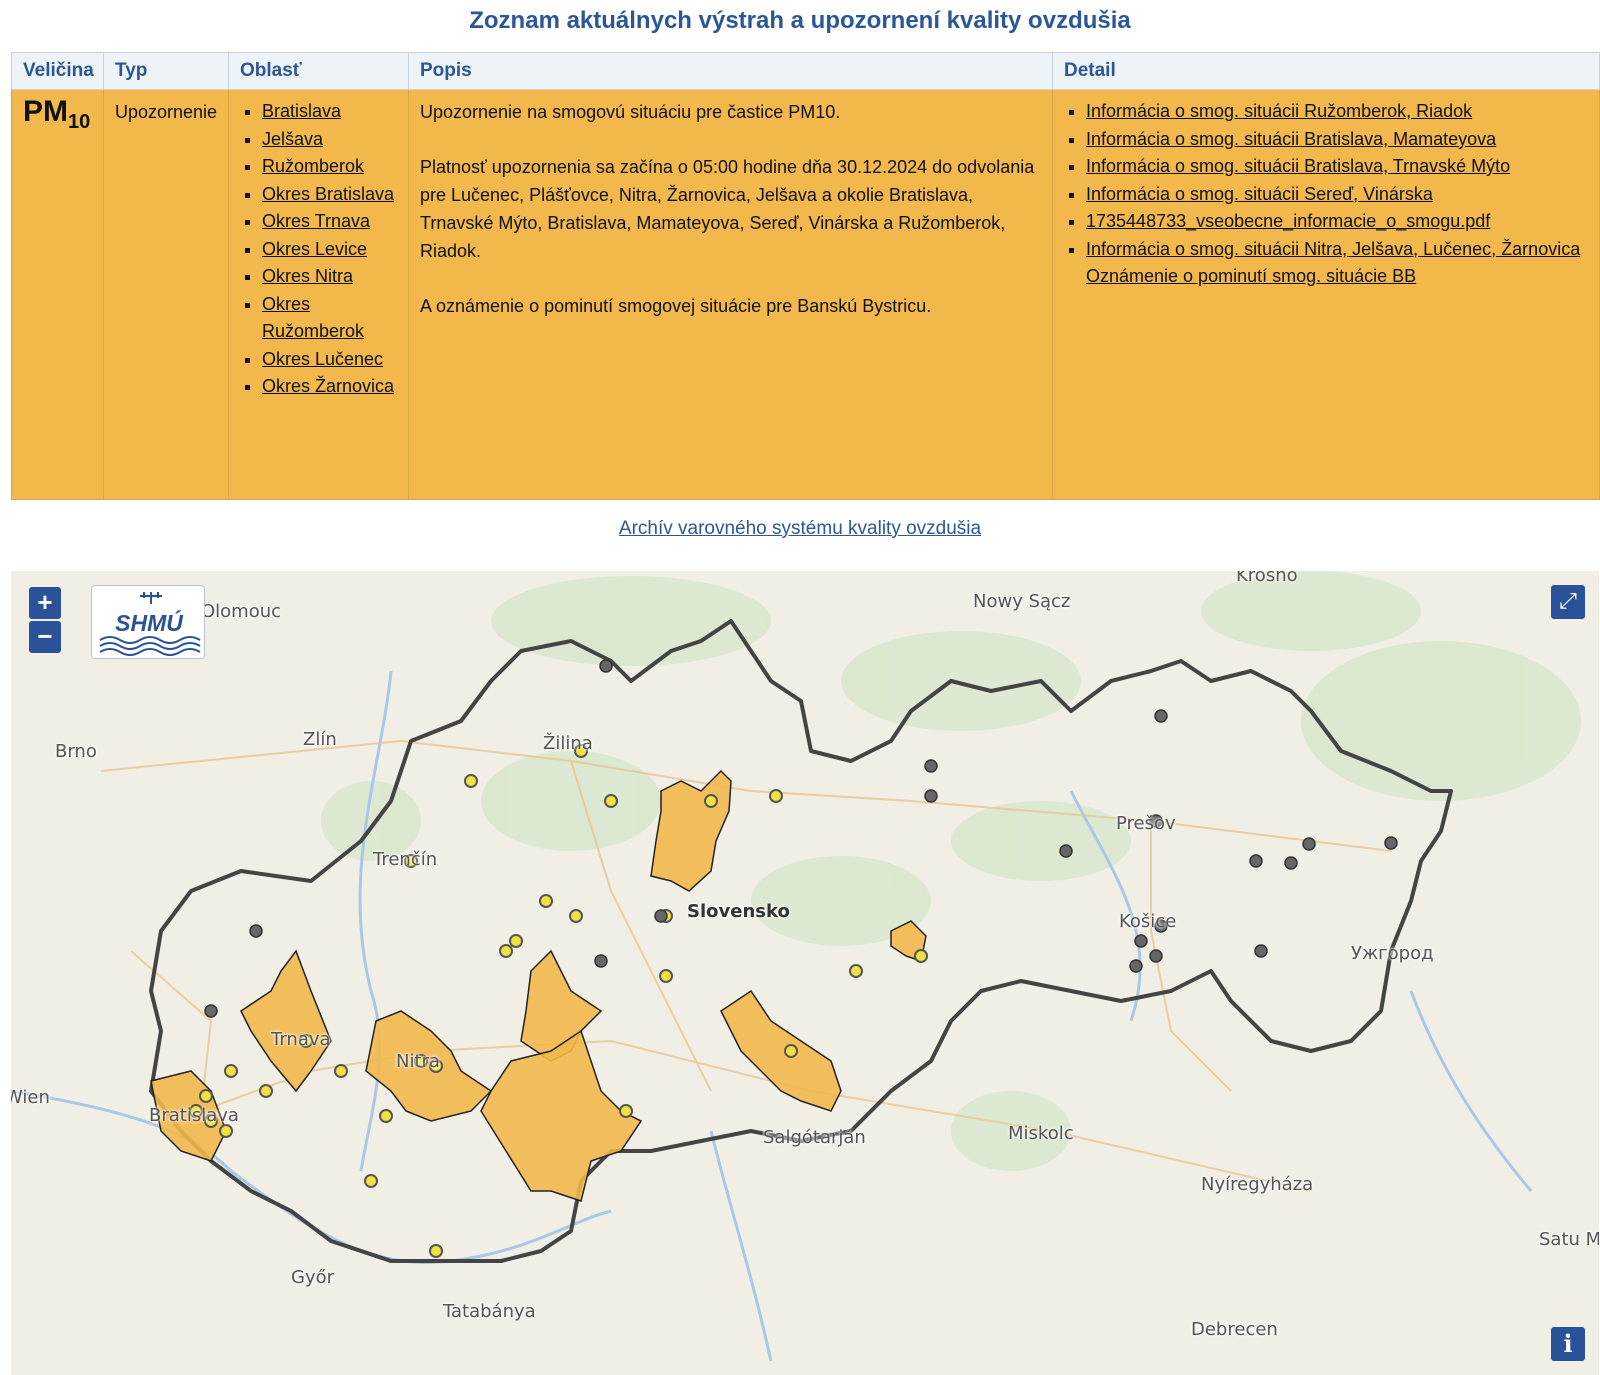 This screenshot has height=1375, width=1600. Describe the element at coordinates (1146, 823) in the screenshot. I see `place-label: Prešov` at that location.